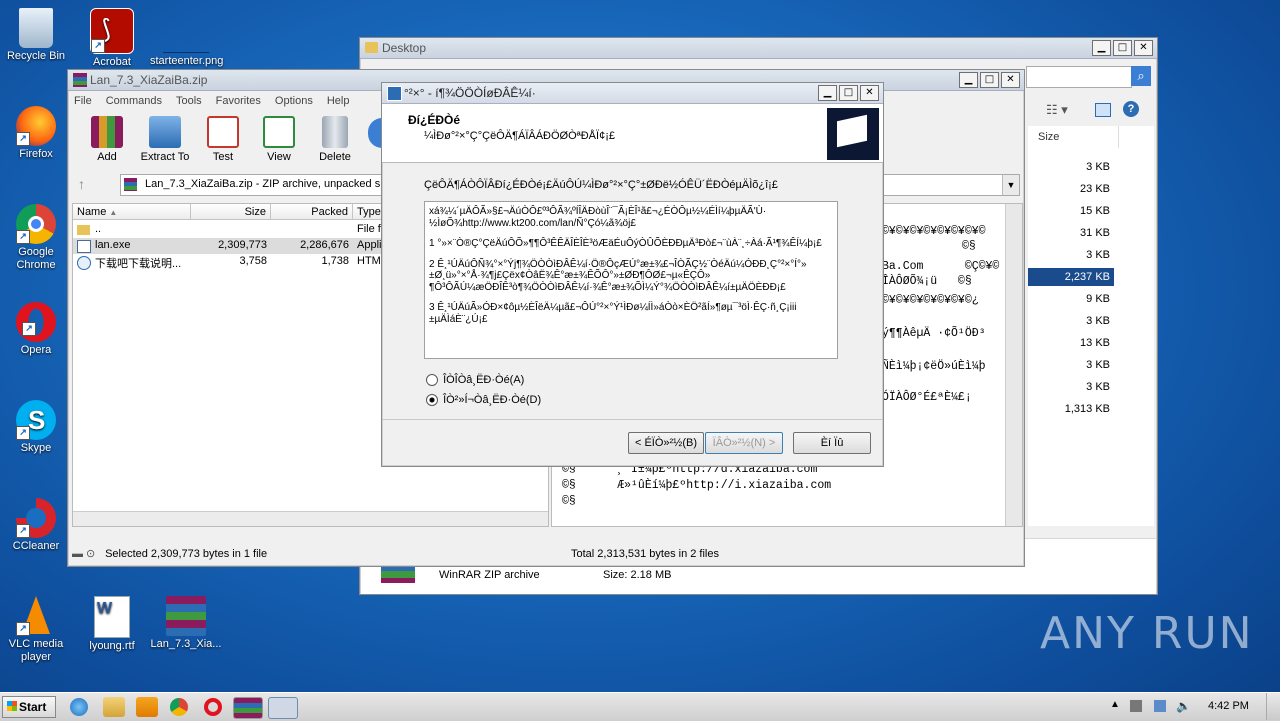 The image size is (1280, 721). I want to click on table-row: lan.exe 2,309,773 2,286,676 Appli, so click(233, 246).